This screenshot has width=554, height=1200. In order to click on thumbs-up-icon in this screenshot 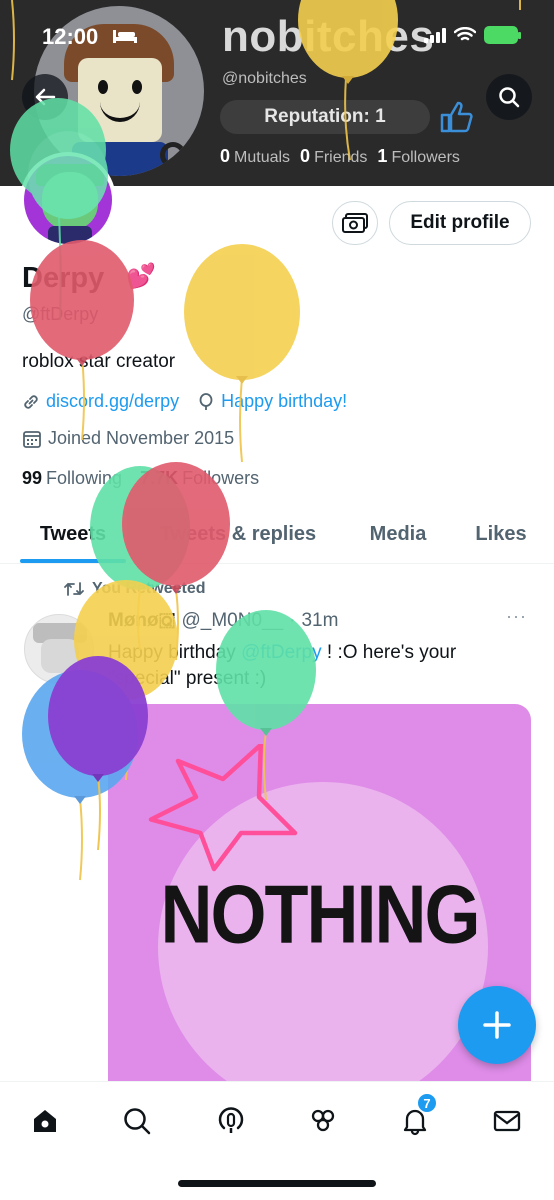, I will do `click(456, 117)`.